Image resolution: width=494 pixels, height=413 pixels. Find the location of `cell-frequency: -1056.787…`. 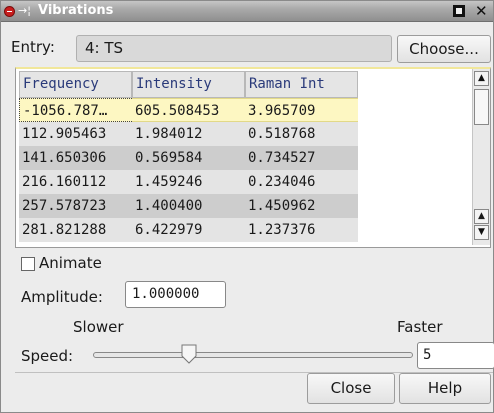

cell-frequency: -1056.787… is located at coordinates (75, 110).